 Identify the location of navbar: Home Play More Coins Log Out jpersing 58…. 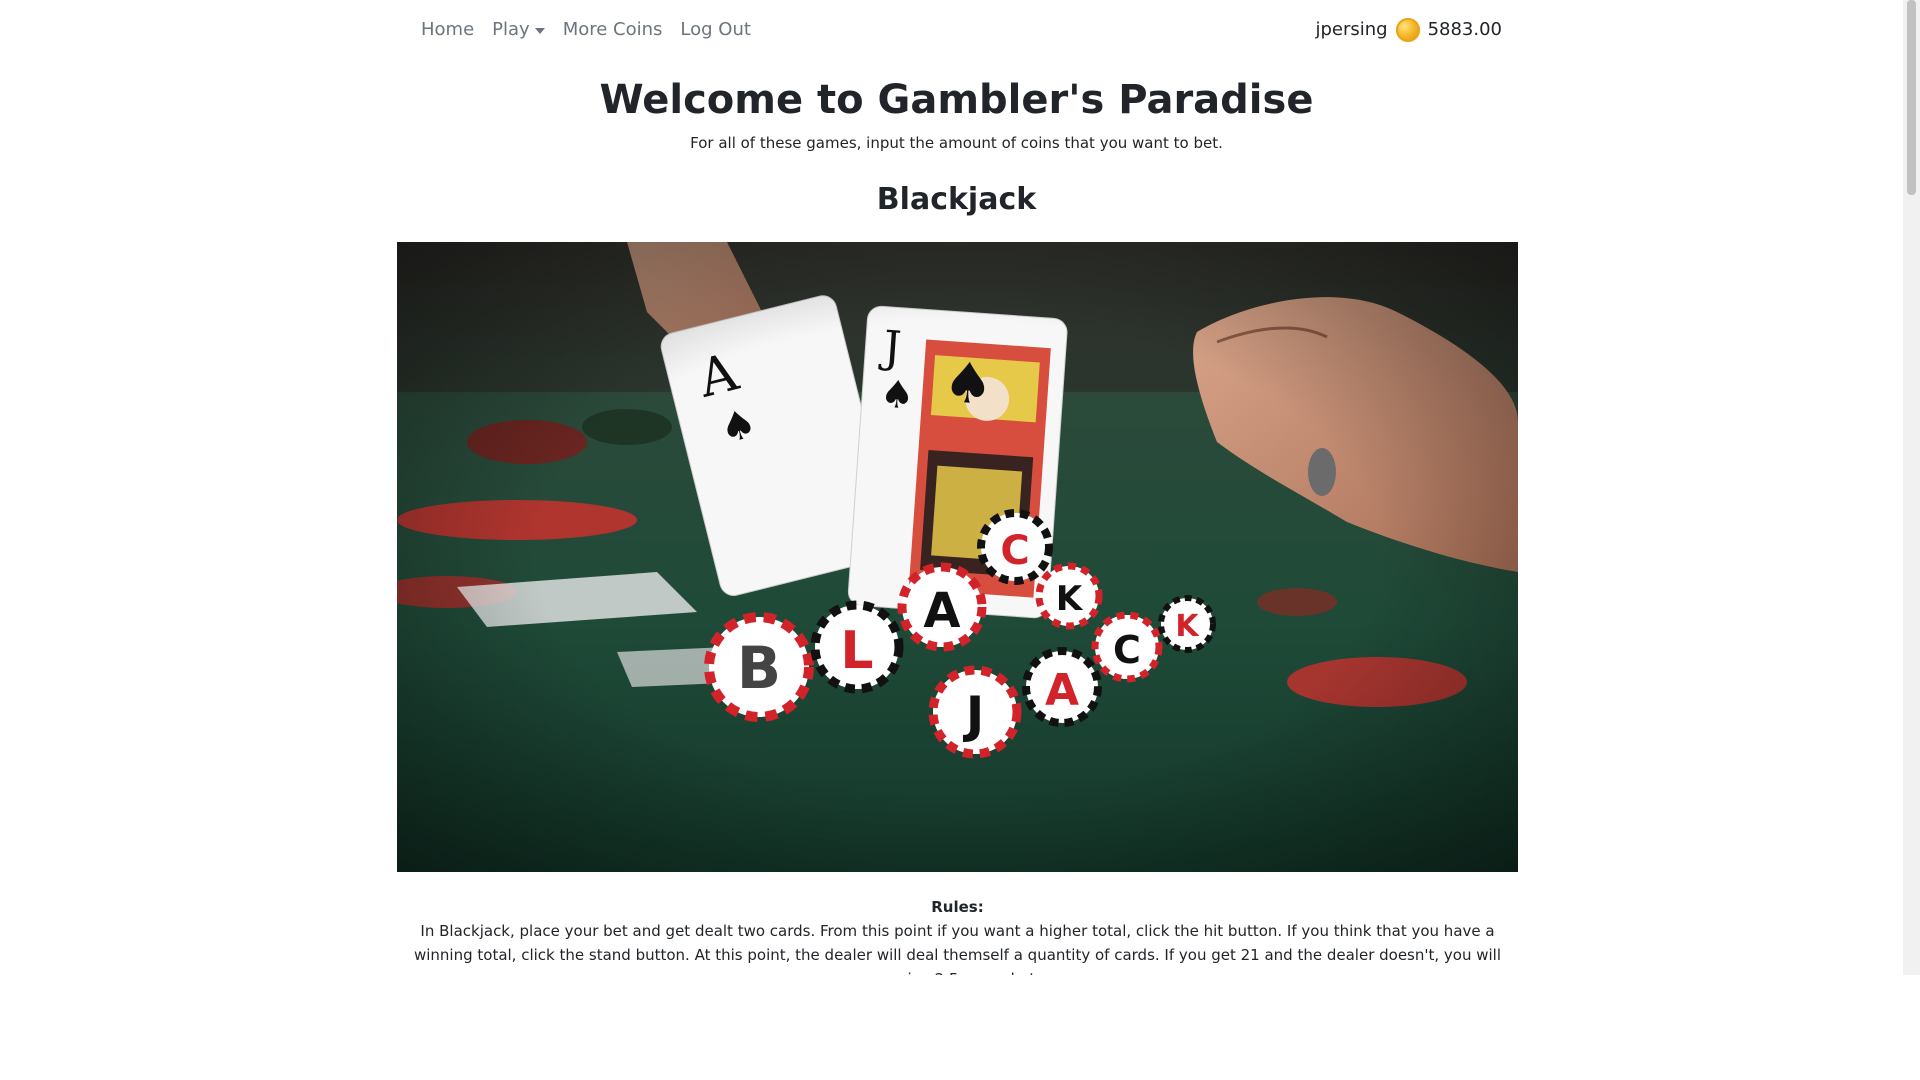
(960, 30).